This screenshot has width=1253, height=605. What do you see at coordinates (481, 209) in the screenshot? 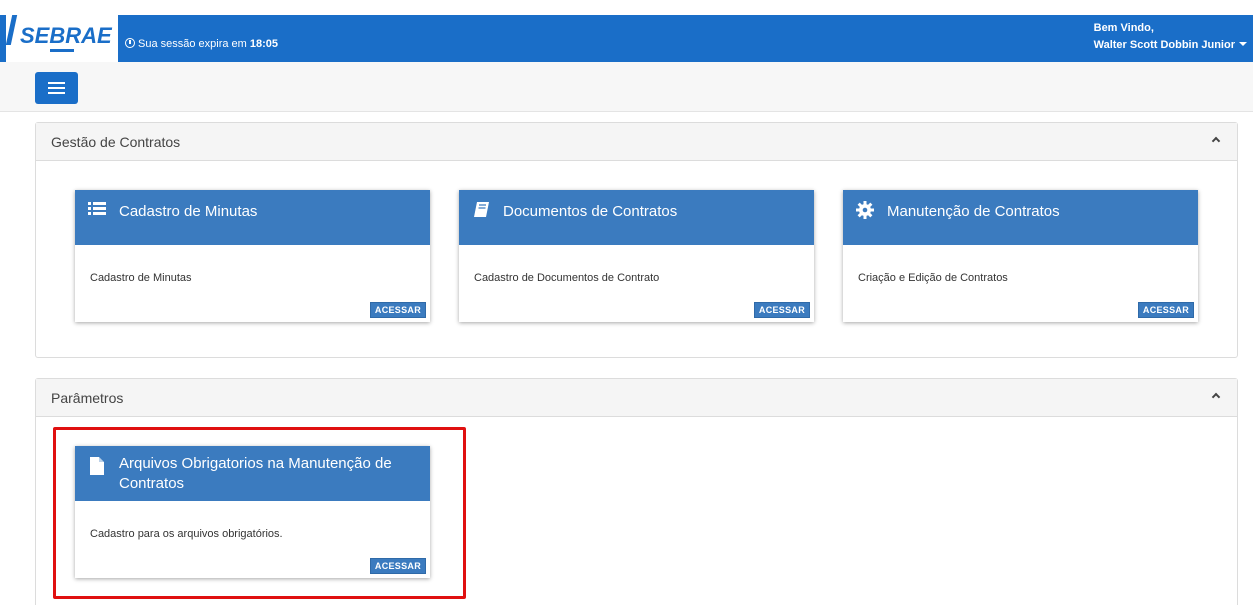
I see `book-icon` at bounding box center [481, 209].